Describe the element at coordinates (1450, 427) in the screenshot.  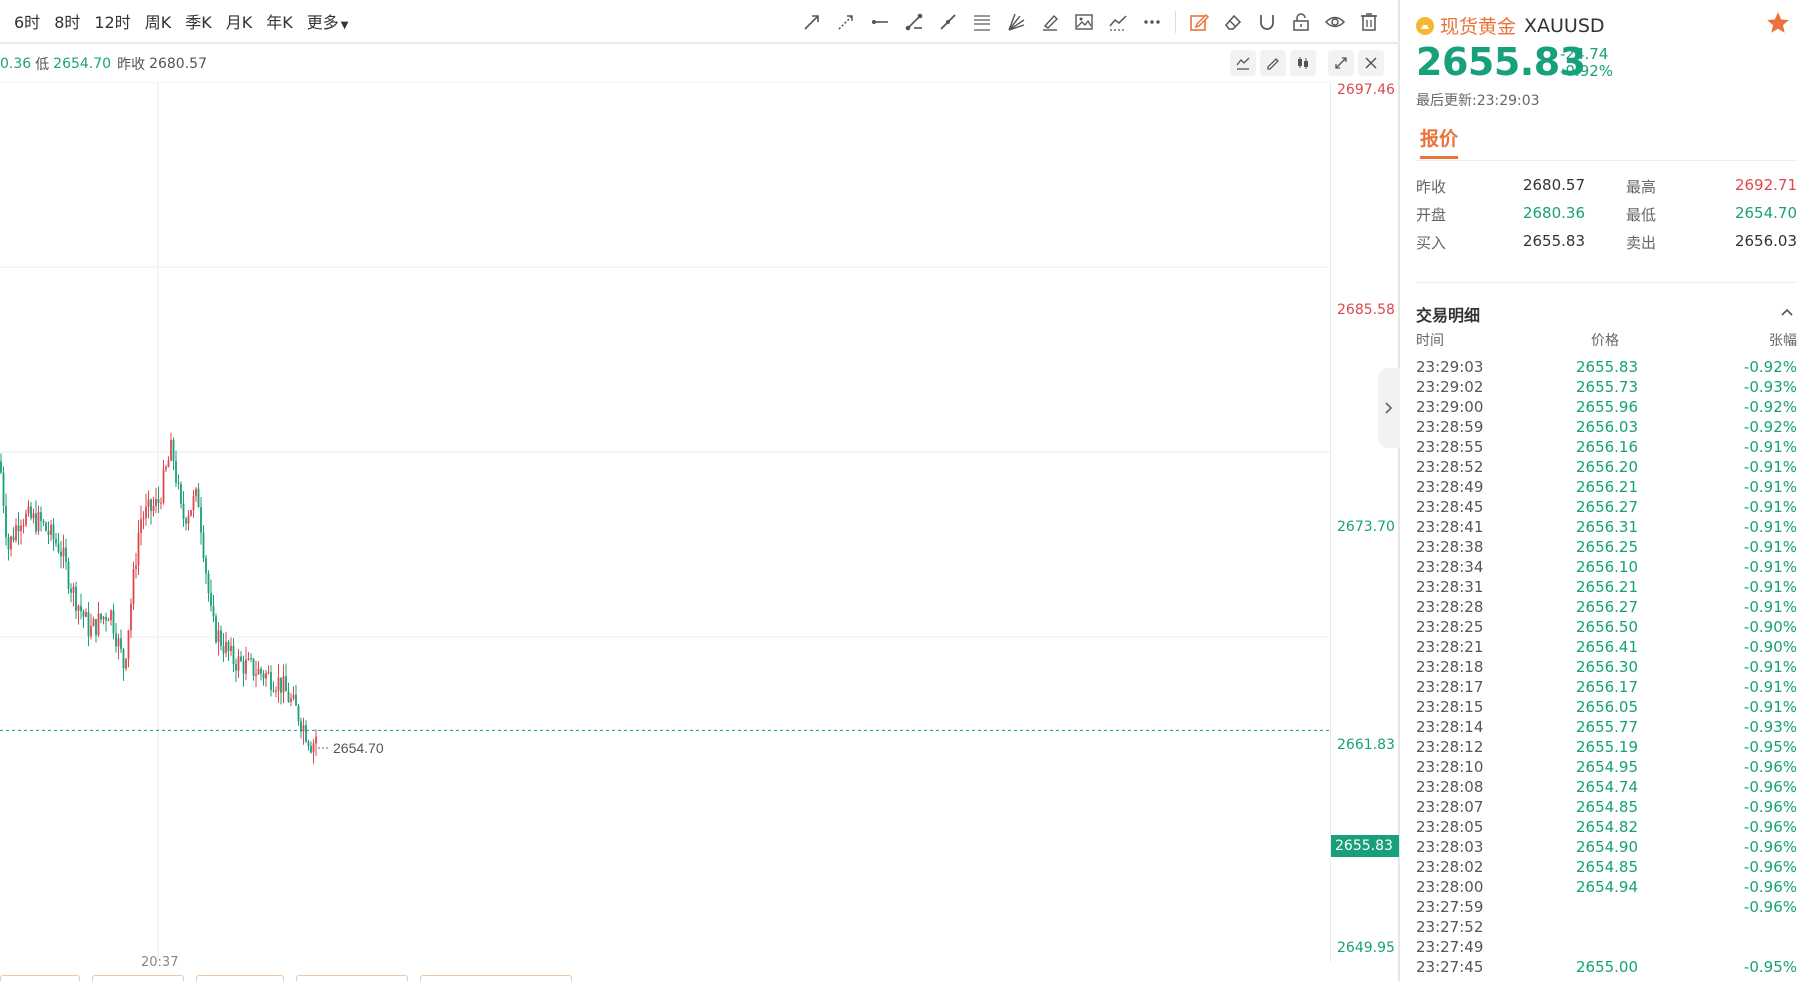
I see `trade-time: 23:28:59` at that location.